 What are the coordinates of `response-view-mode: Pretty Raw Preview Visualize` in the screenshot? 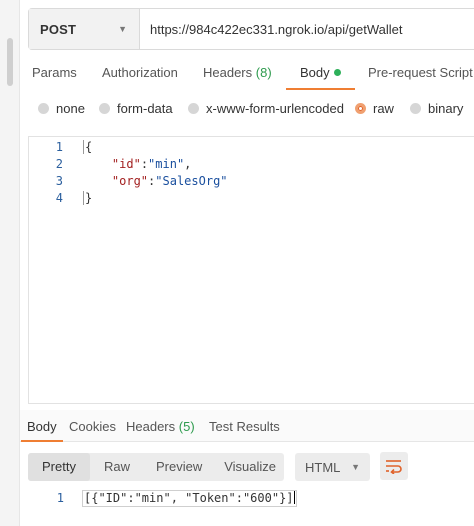 It's located at (156, 467).